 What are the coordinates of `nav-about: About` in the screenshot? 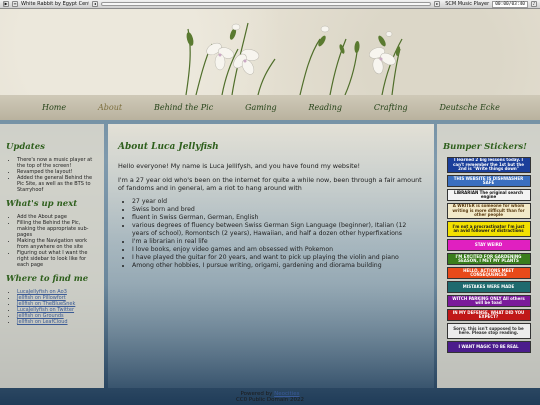 It's located at (110, 107).